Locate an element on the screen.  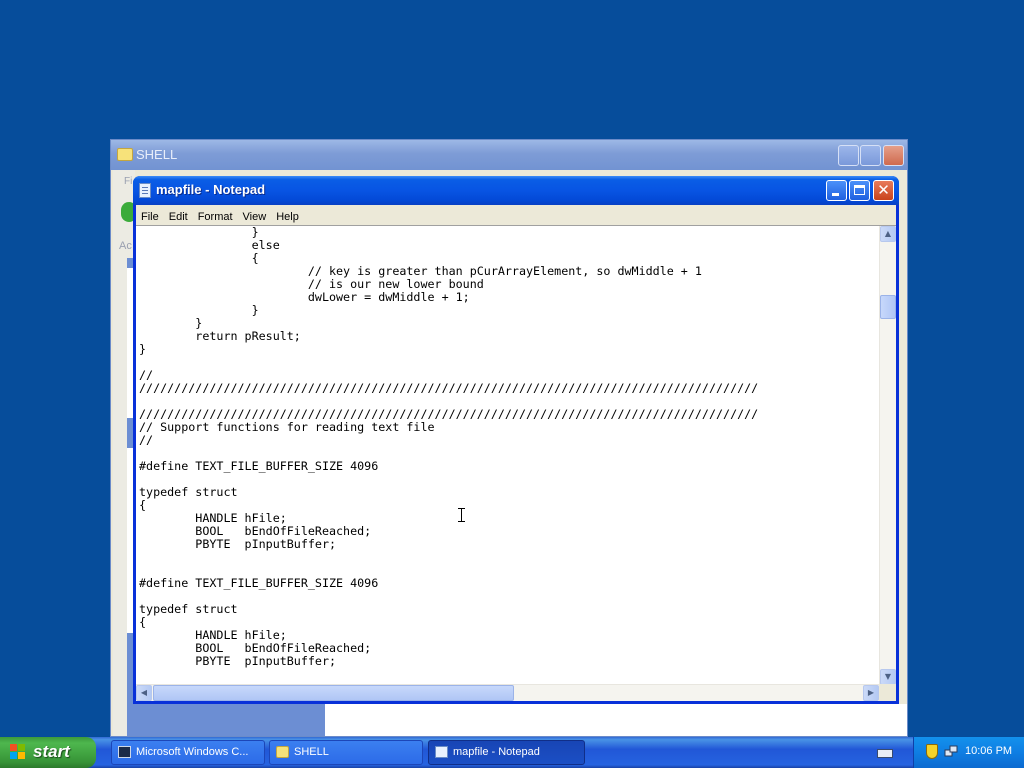
shell-minimize-button is located at coordinates (848, 155).